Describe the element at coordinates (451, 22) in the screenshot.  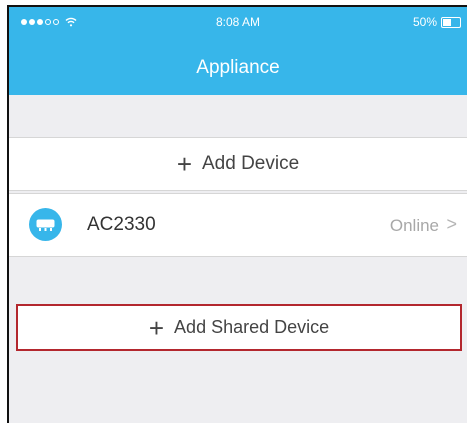
I see `battery-icon` at that location.